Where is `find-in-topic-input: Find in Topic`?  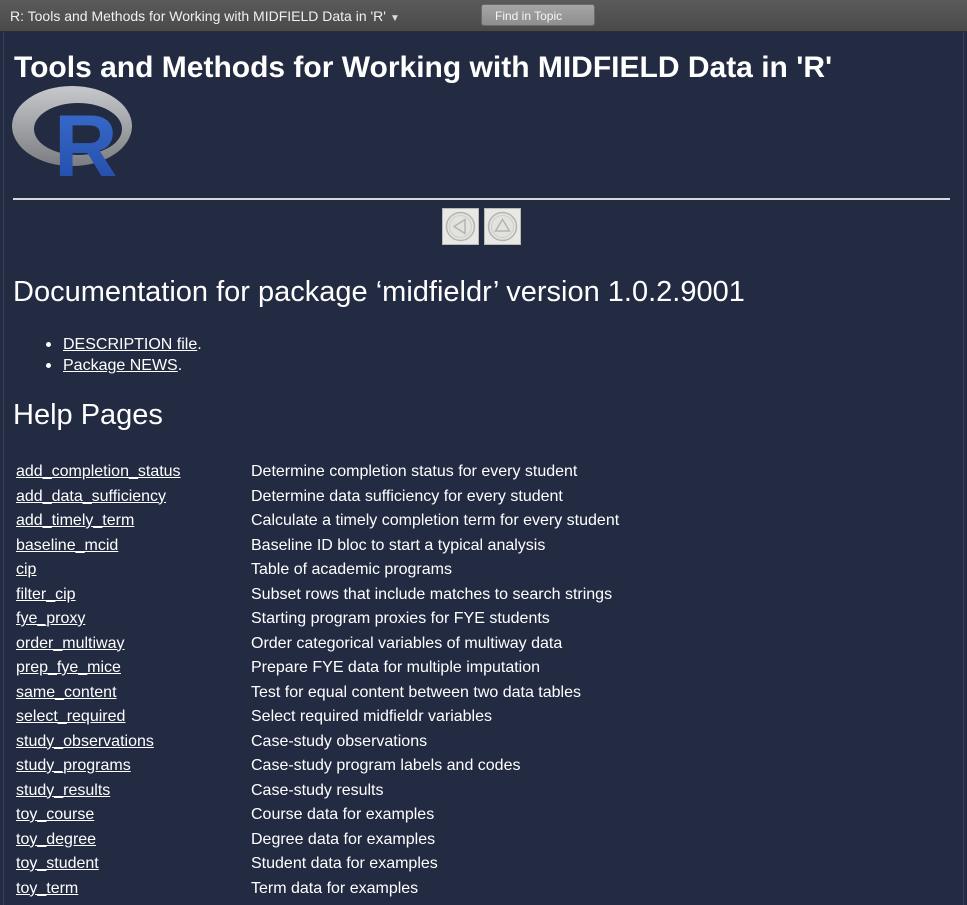 find-in-topic-input: Find in Topic is located at coordinates (538, 15).